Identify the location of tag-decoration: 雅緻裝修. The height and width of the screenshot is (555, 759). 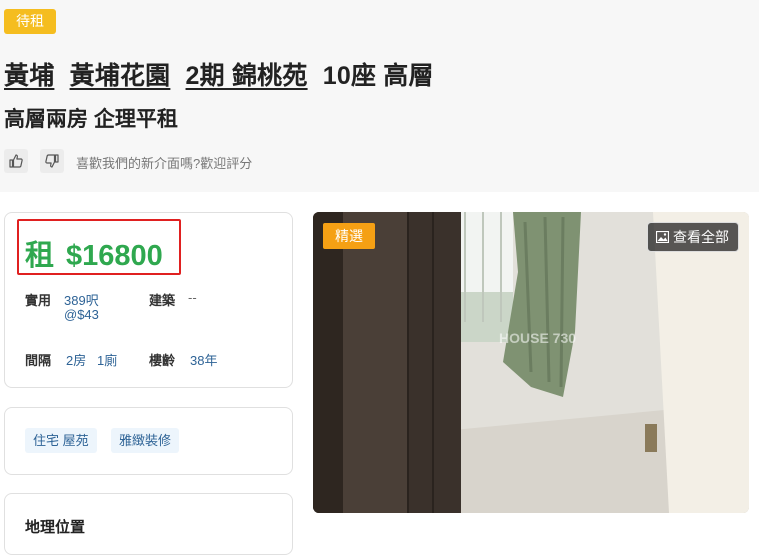
(145, 440).